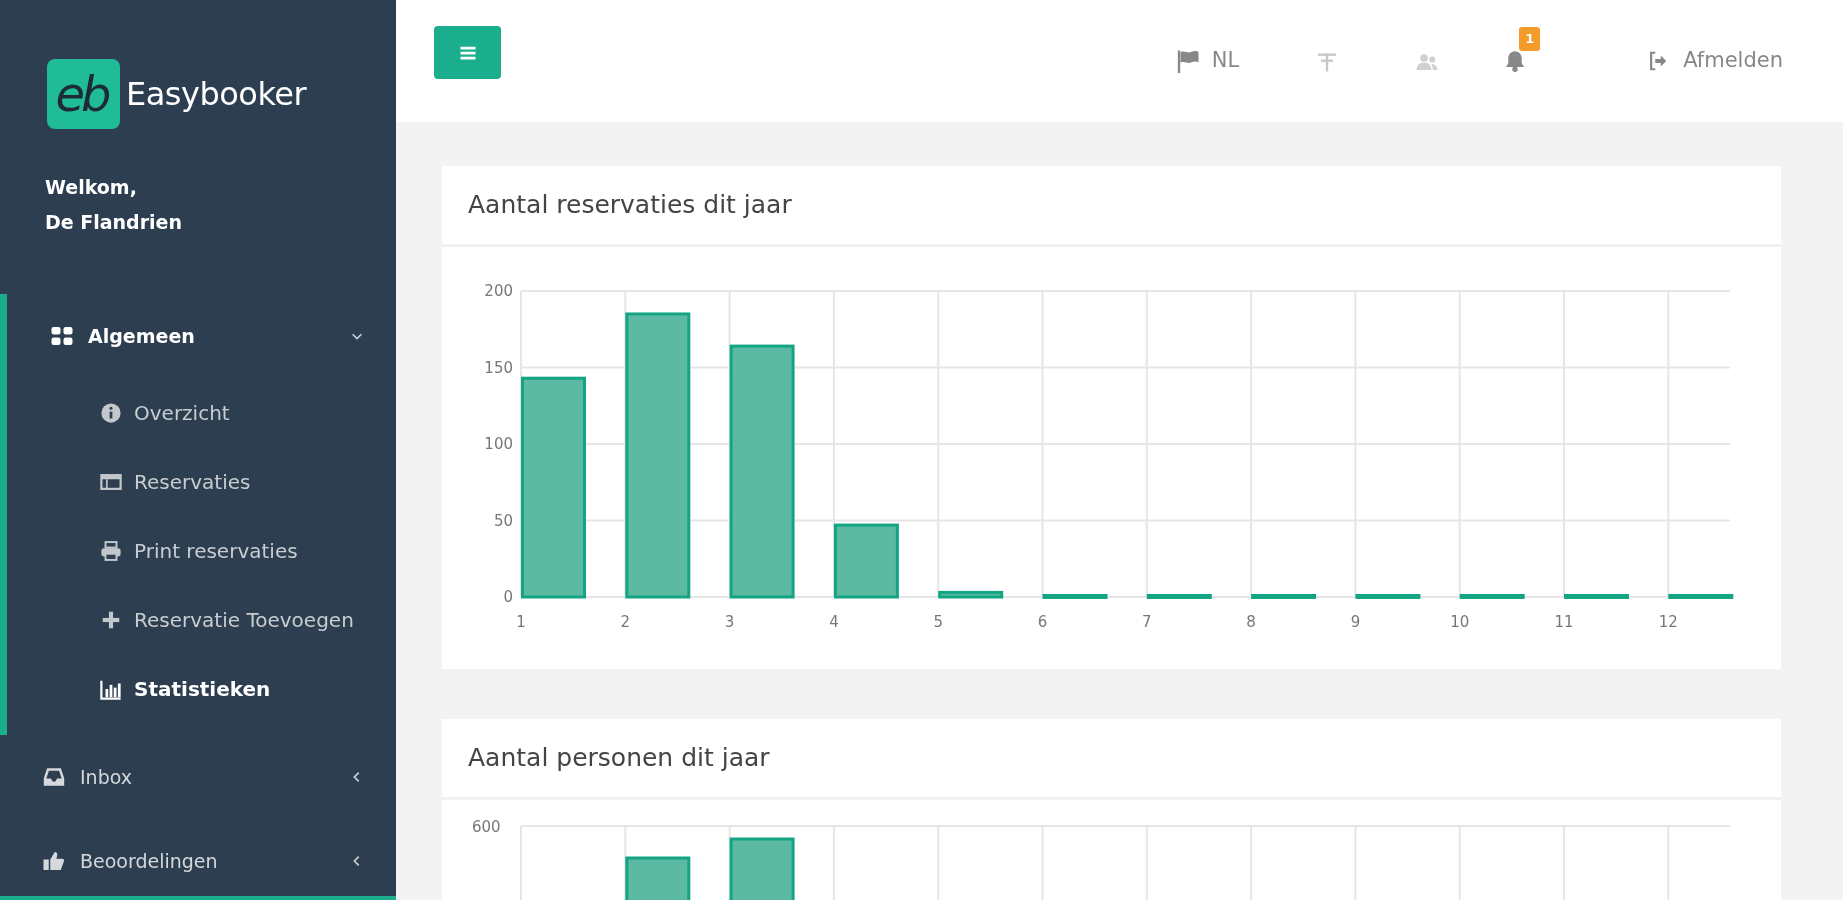 Image resolution: width=1843 pixels, height=900 pixels. Describe the element at coordinates (1460, 622) in the screenshot. I see `x-tick-label: 10` at that location.